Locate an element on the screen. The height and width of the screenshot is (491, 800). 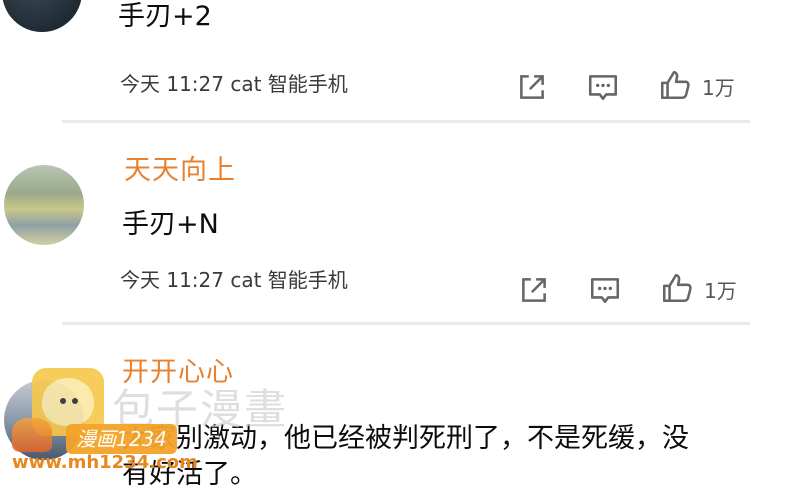
username: 天天向上 is located at coordinates (180, 167).